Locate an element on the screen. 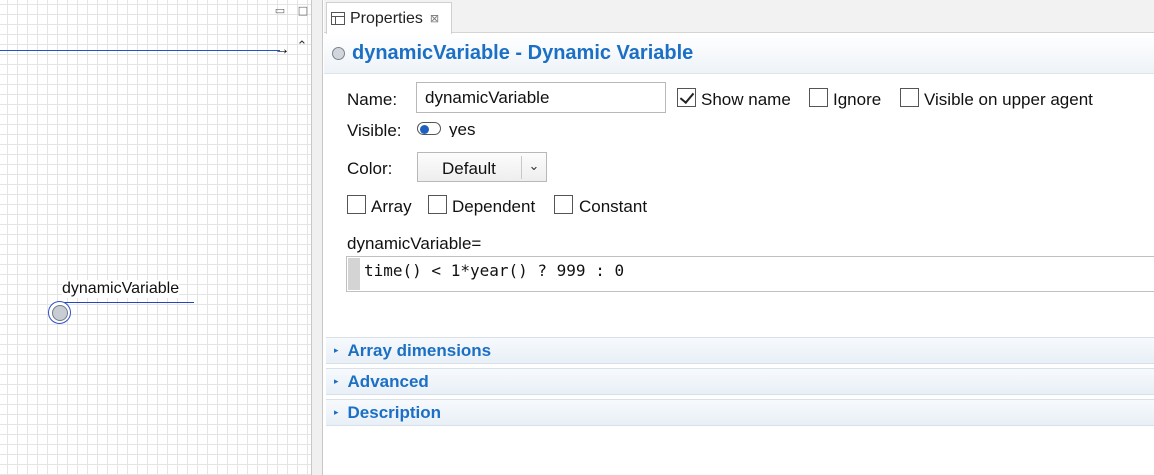  chevron-up-icon: ⌃ is located at coordinates (302, 47).